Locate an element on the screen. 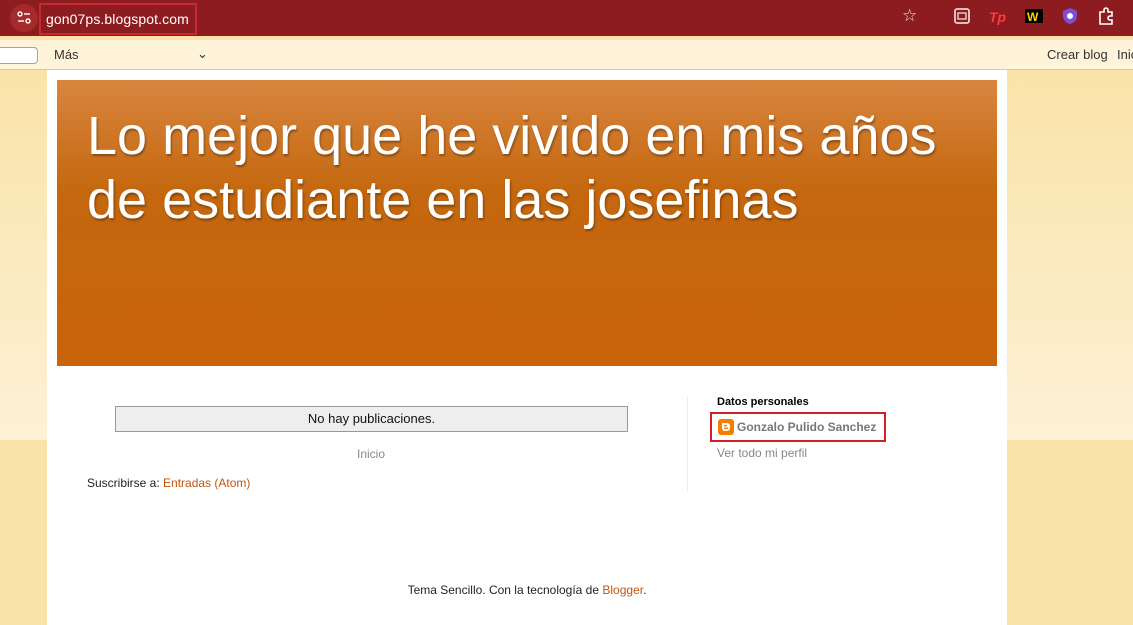  profile-name-link: Gonzalo Pulido Sanchez is located at coordinates (806, 427).